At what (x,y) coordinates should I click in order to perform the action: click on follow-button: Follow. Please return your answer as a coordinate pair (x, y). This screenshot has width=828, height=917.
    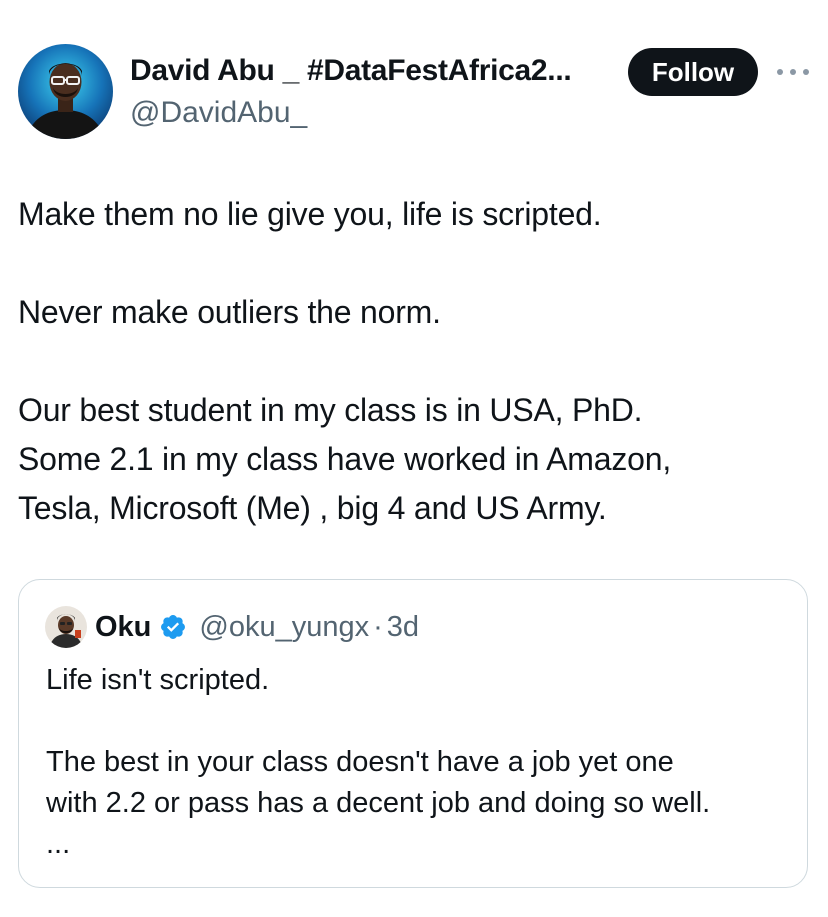
    Looking at the image, I should click on (693, 72).